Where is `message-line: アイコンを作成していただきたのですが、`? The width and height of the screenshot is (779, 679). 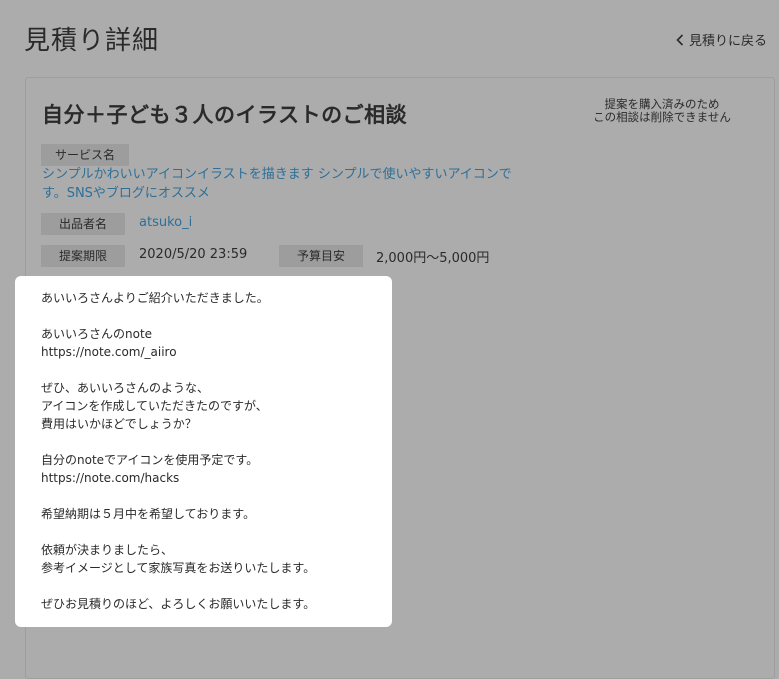
message-line: アイコンを作成していただきたのですが、 is located at coordinates (154, 406).